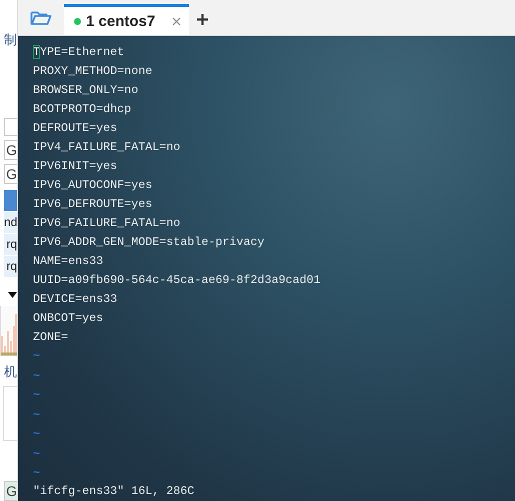 The width and height of the screenshot is (515, 501). I want to click on config-line: DEFROUTE=yes, so click(75, 128).